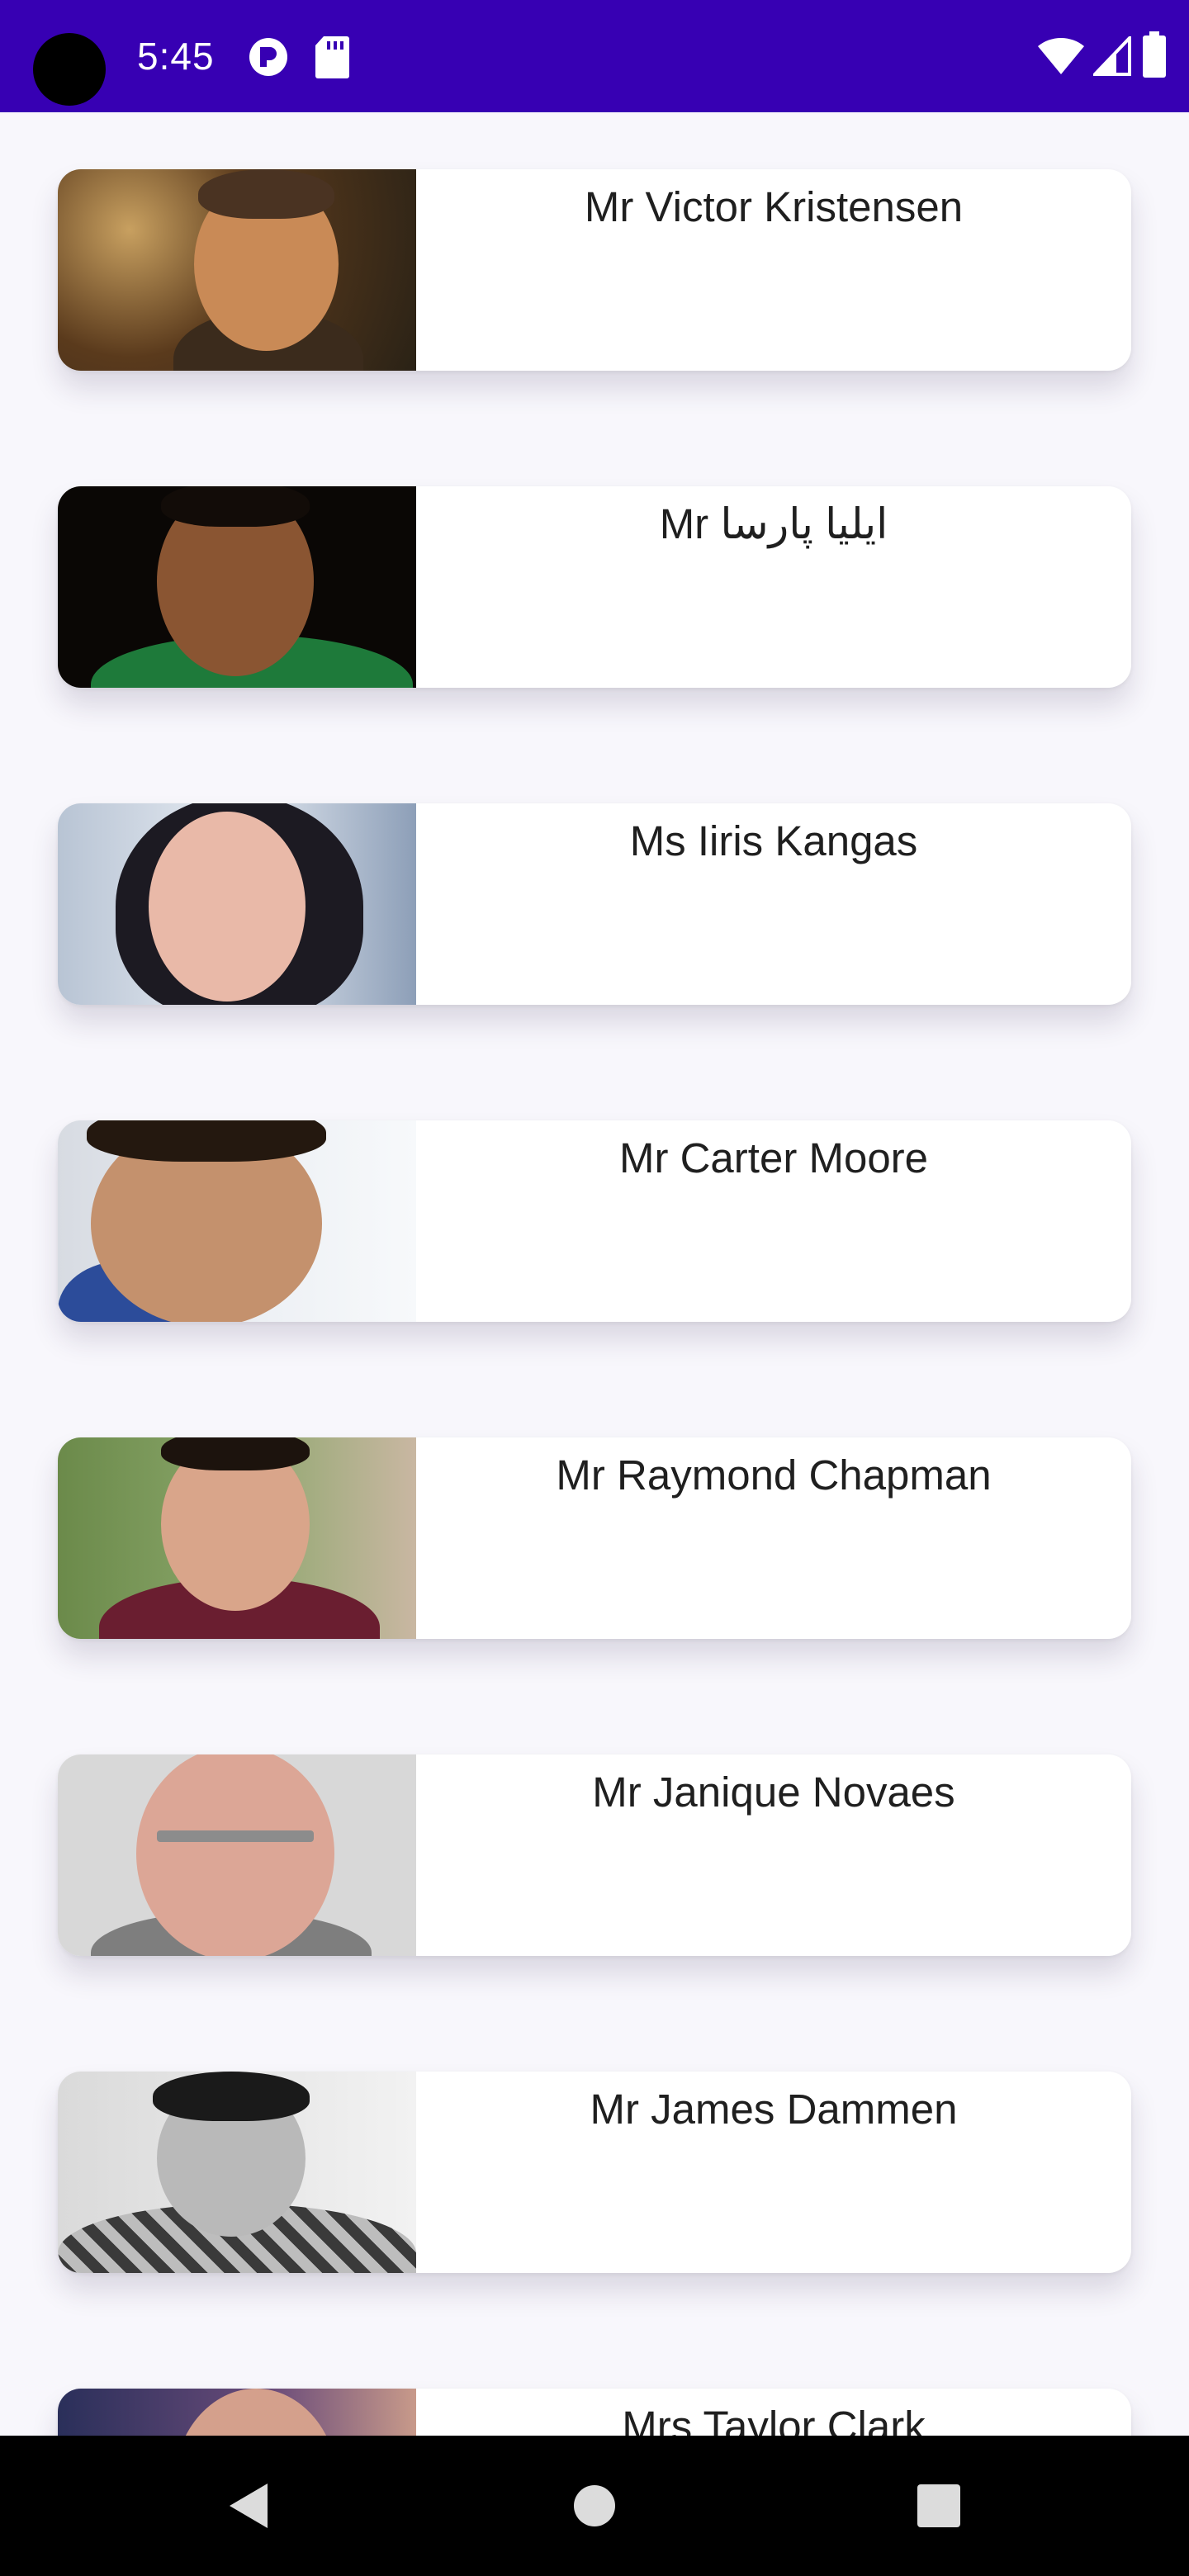  What do you see at coordinates (594, 270) in the screenshot?
I see `person-card: Mr Victor Kristensen` at bounding box center [594, 270].